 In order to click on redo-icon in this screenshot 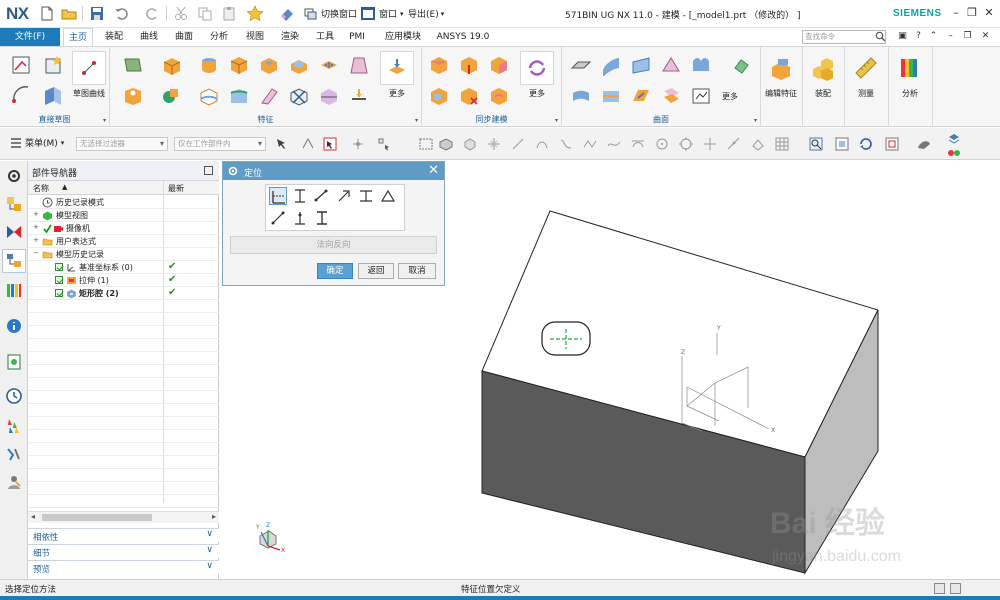, I will do `click(152, 13)`.